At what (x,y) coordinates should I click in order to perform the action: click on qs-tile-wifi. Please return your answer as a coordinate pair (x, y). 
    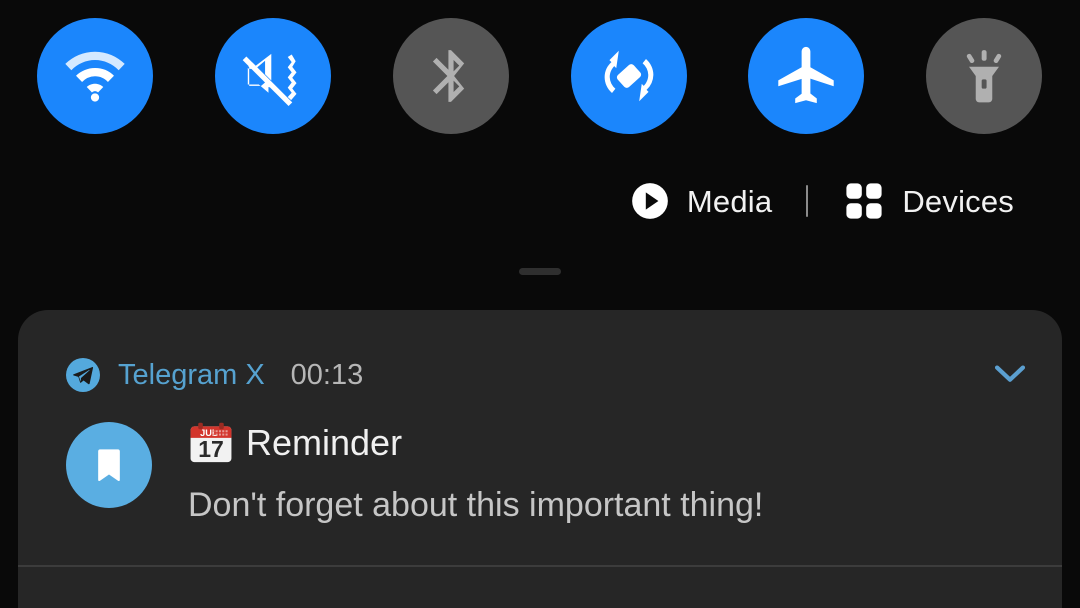
    Looking at the image, I should click on (95, 76).